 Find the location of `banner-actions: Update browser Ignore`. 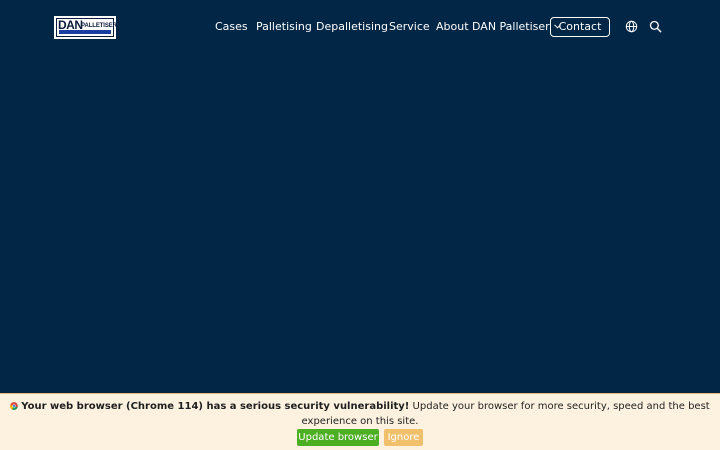

banner-actions: Update browser Ignore is located at coordinates (360, 437).